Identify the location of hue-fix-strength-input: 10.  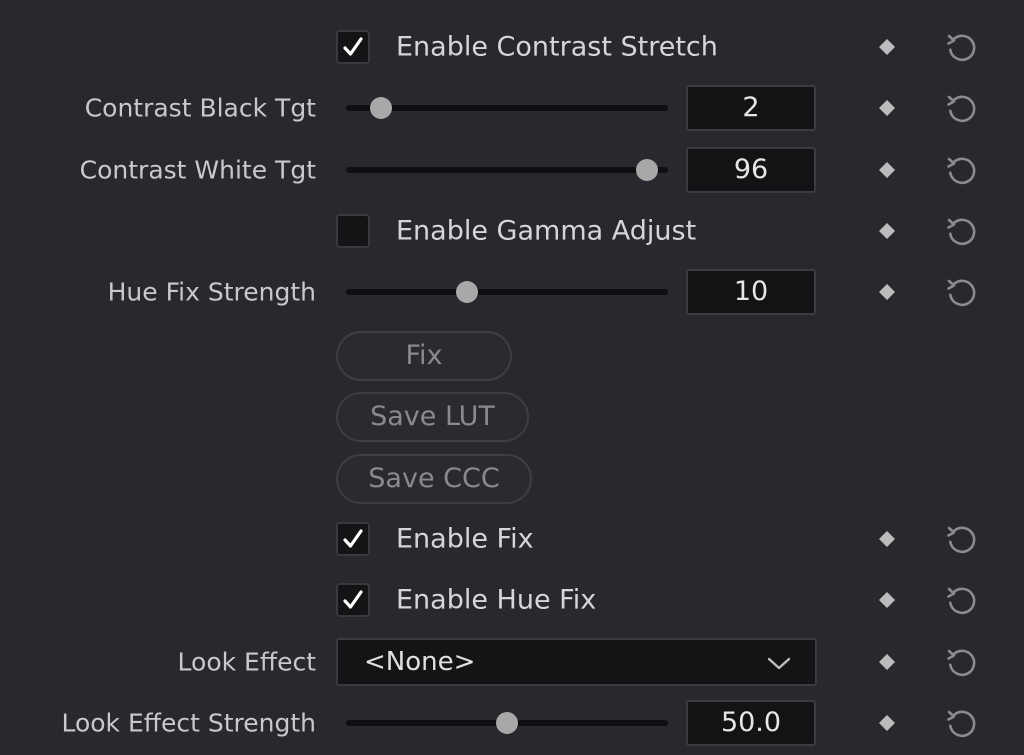
(751, 292).